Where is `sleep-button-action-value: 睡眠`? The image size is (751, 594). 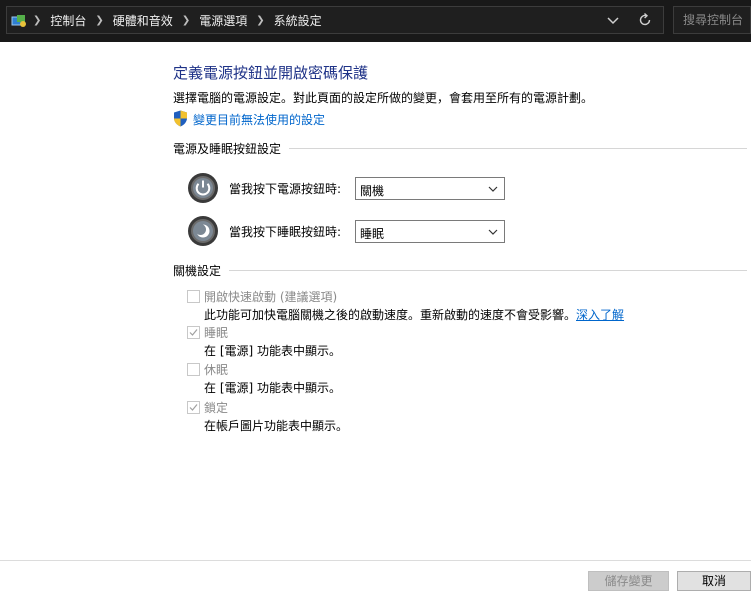
sleep-button-action-value: 睡眠 is located at coordinates (372, 234).